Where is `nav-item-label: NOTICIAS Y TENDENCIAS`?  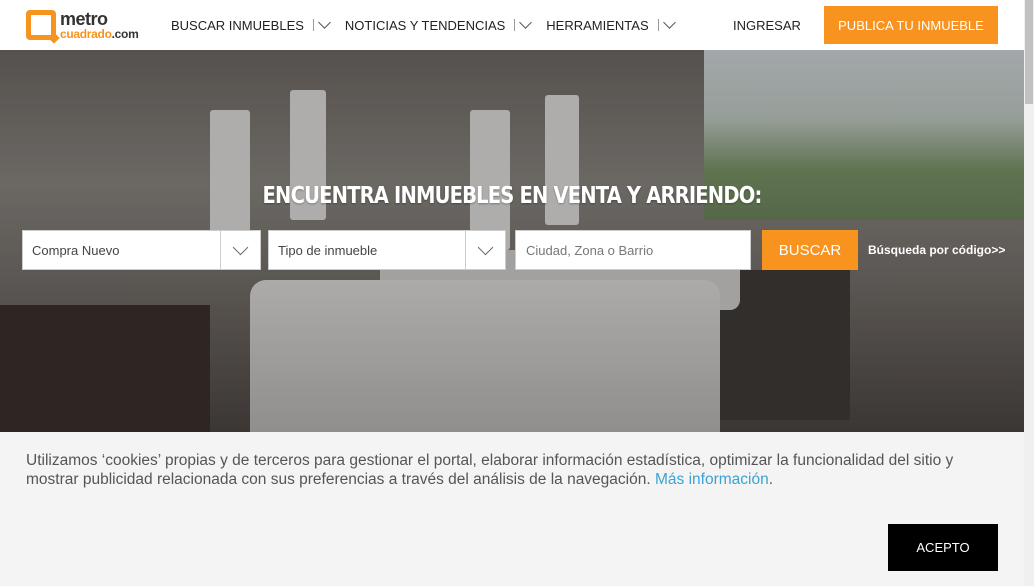 nav-item-label: NOTICIAS Y TENDENCIAS is located at coordinates (425, 25).